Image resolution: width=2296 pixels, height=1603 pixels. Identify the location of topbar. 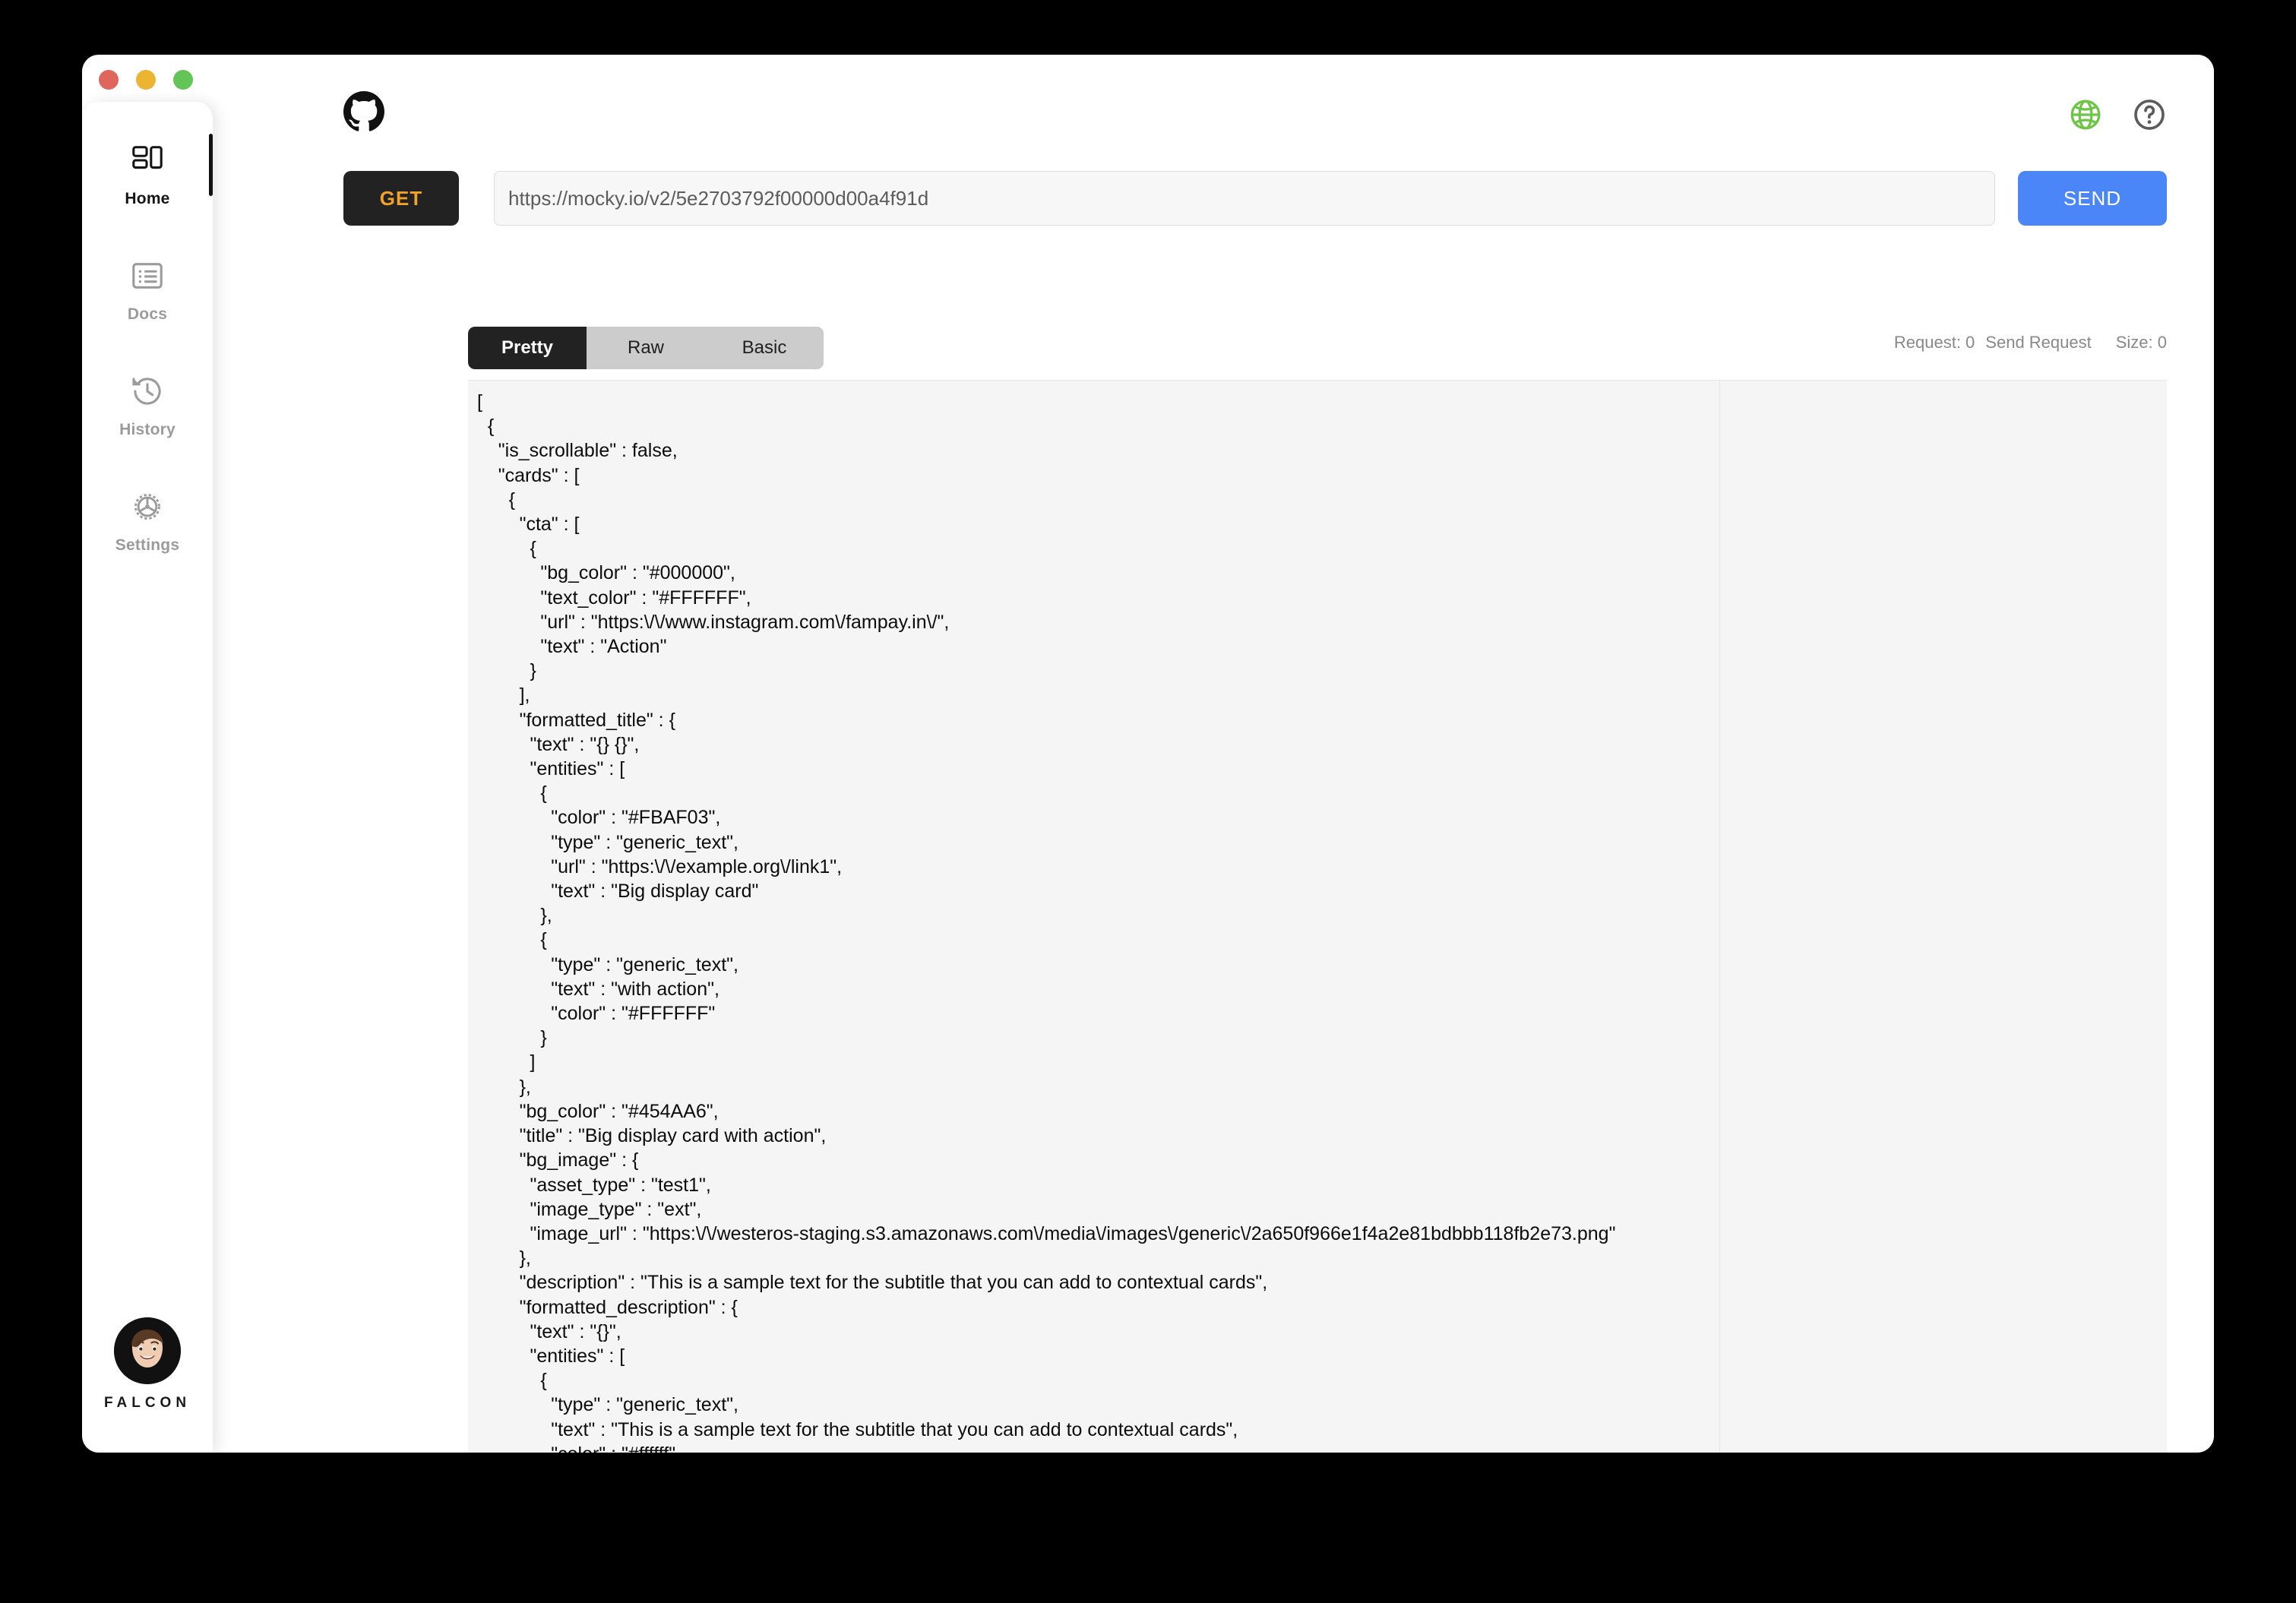
(1213, 99).